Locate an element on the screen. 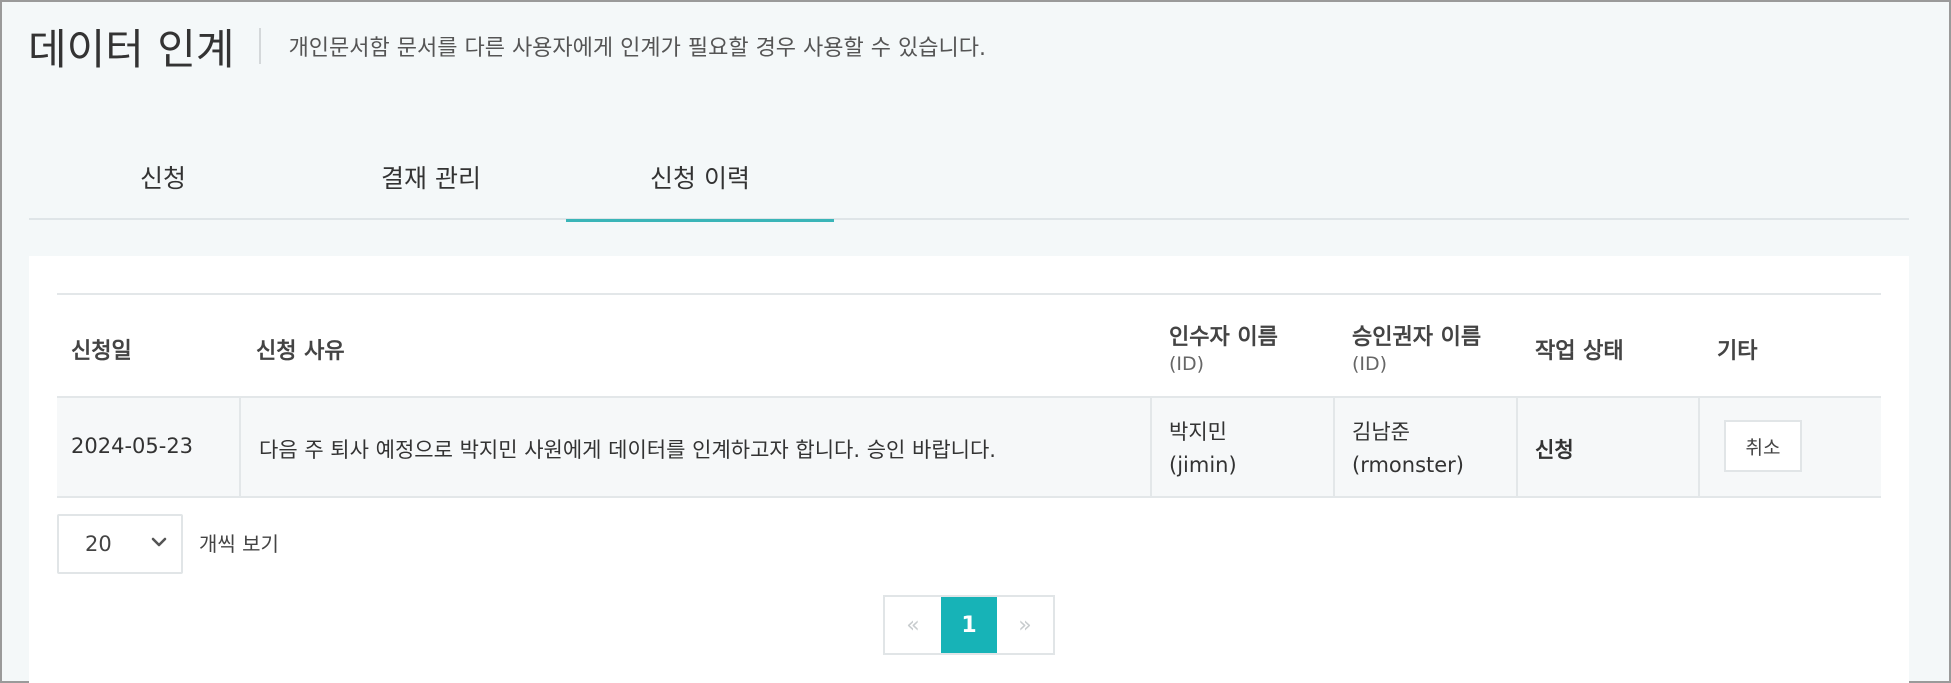  cell-approver-id: (rmonster) is located at coordinates (1408, 465).